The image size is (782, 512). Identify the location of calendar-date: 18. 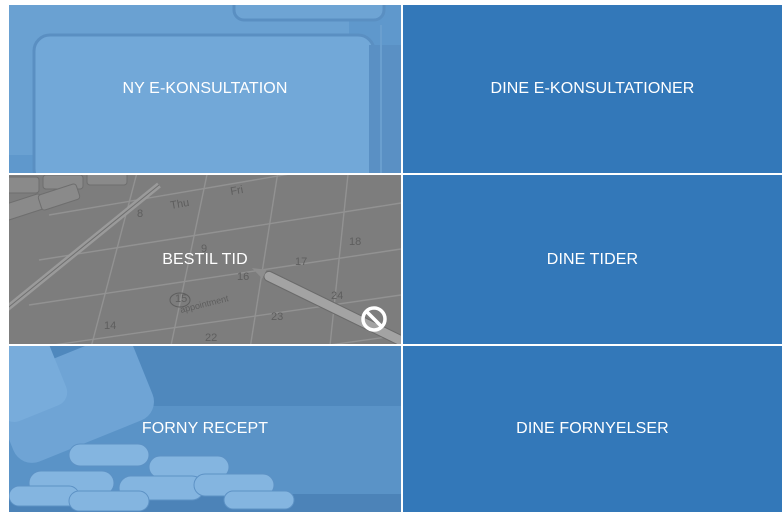
(355, 242).